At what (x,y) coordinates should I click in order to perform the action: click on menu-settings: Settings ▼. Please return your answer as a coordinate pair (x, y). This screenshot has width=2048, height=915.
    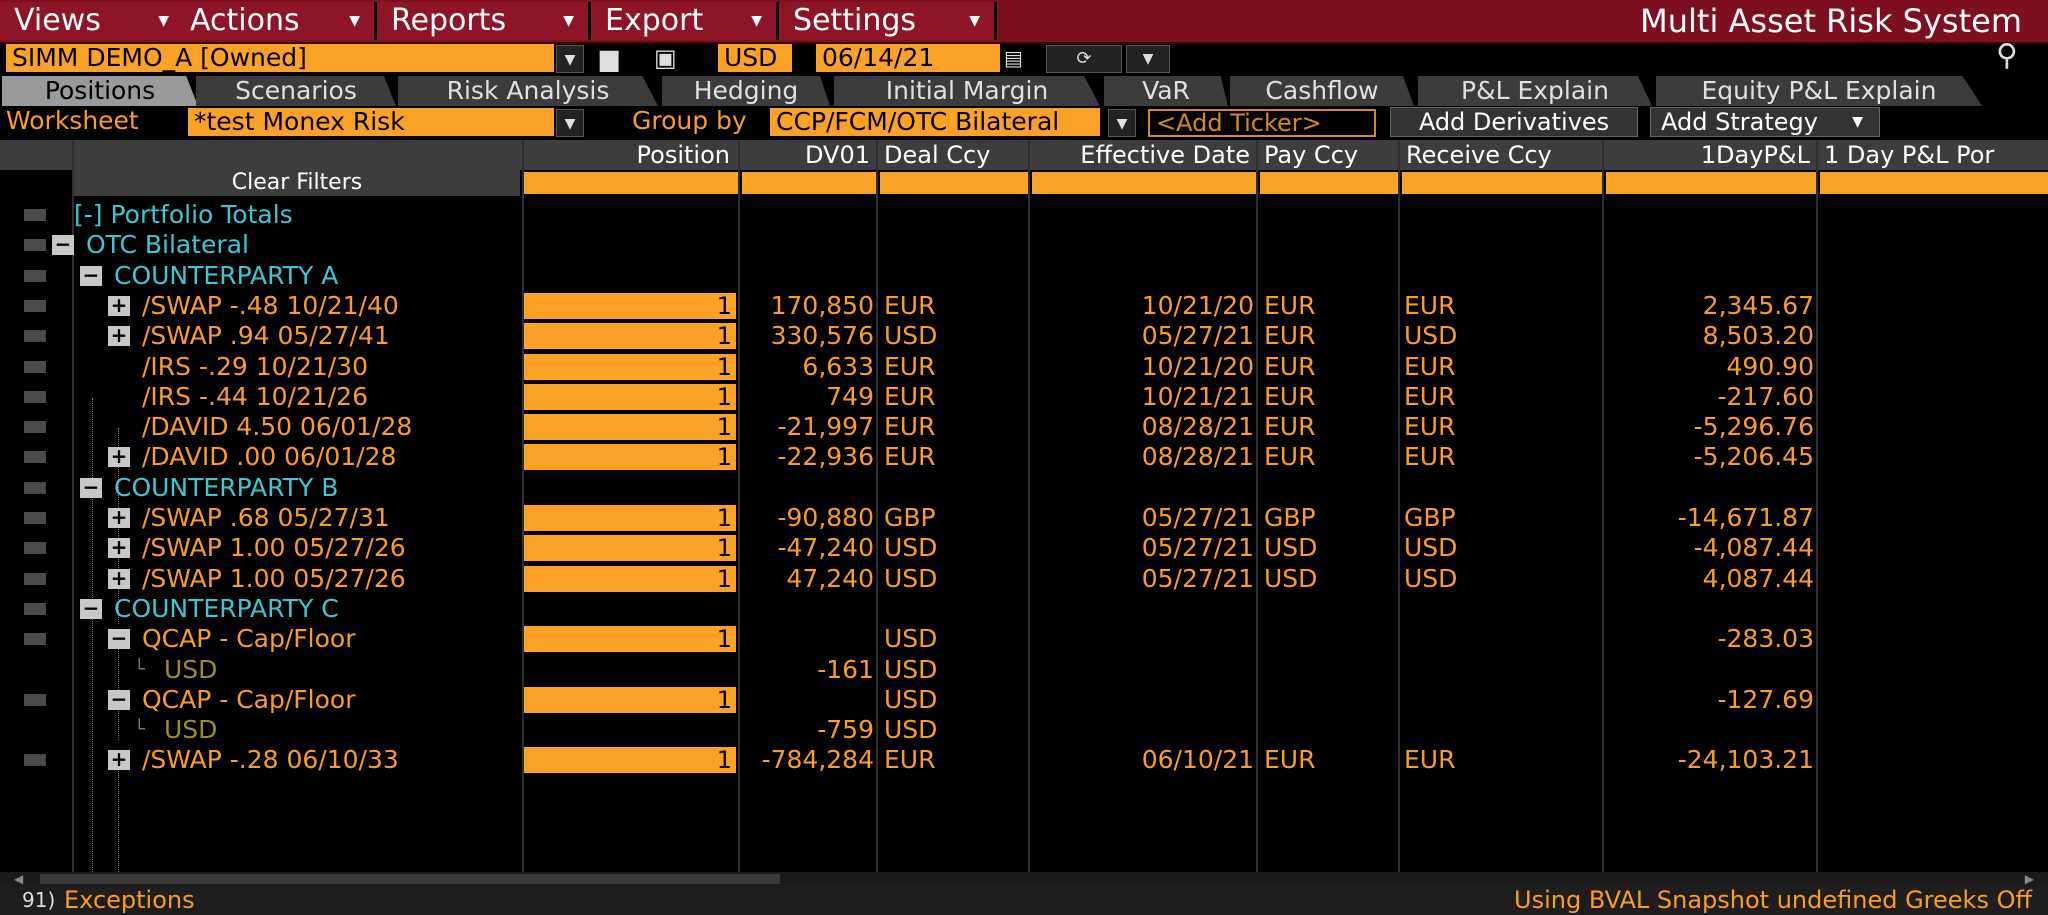
    Looking at the image, I should click on (888, 21).